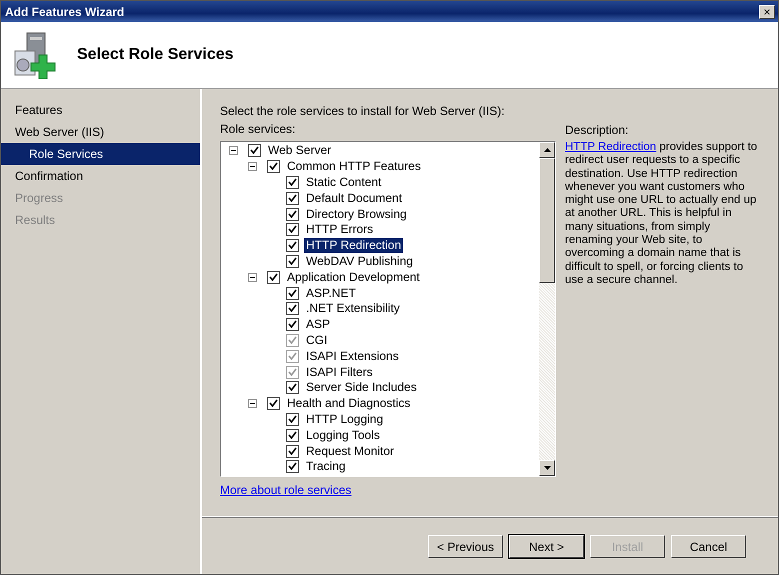  I want to click on scroll-down-icon, so click(547, 468).